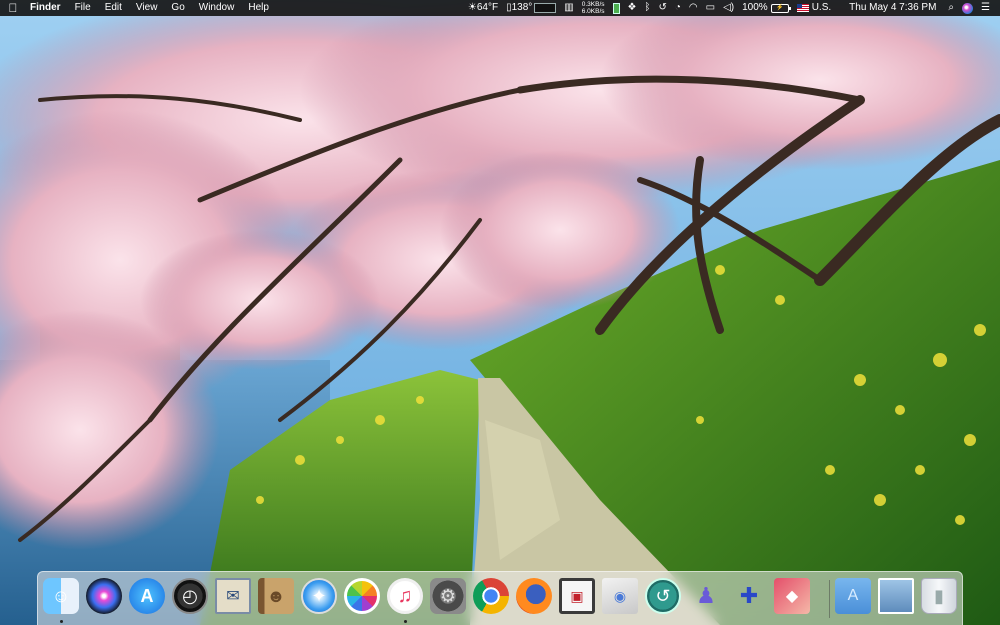  I want to click on photos-icon, so click(362, 596).